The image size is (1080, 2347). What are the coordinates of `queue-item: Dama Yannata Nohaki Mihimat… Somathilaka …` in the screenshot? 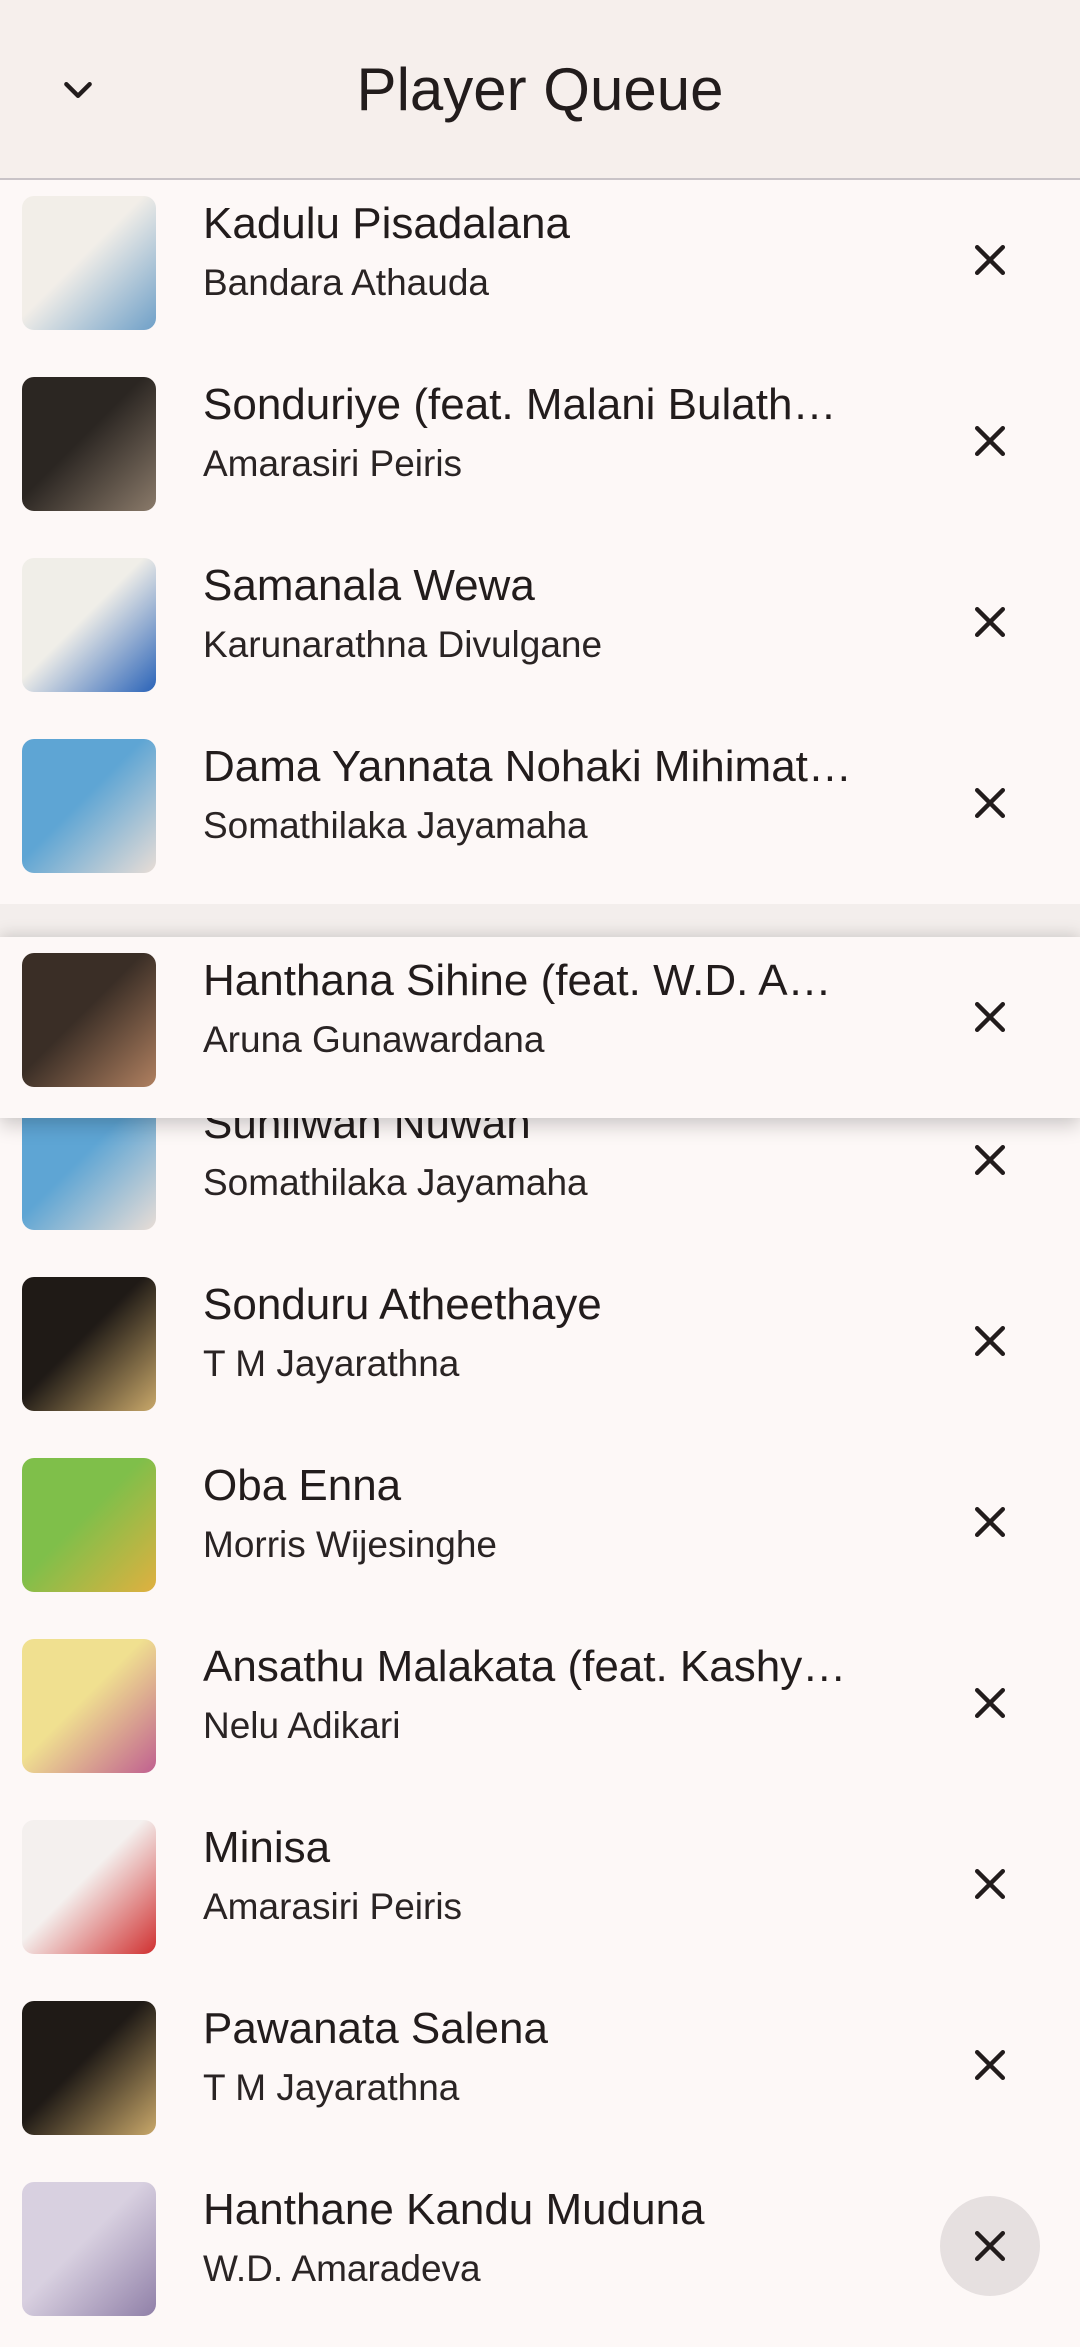 It's located at (540, 813).